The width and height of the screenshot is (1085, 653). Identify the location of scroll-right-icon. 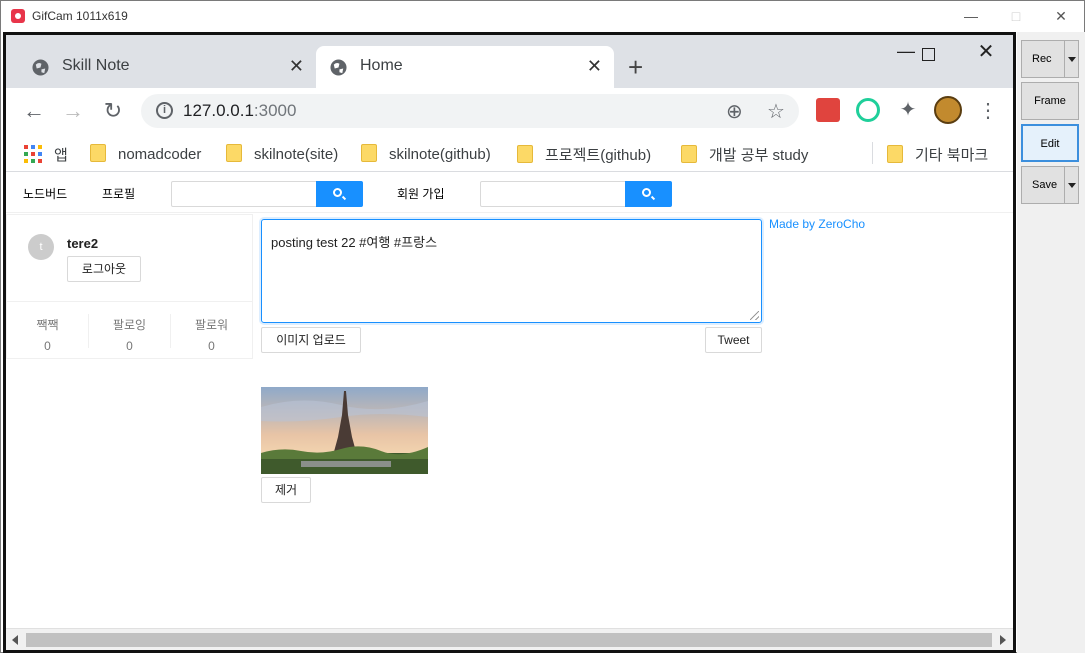
(1003, 640).